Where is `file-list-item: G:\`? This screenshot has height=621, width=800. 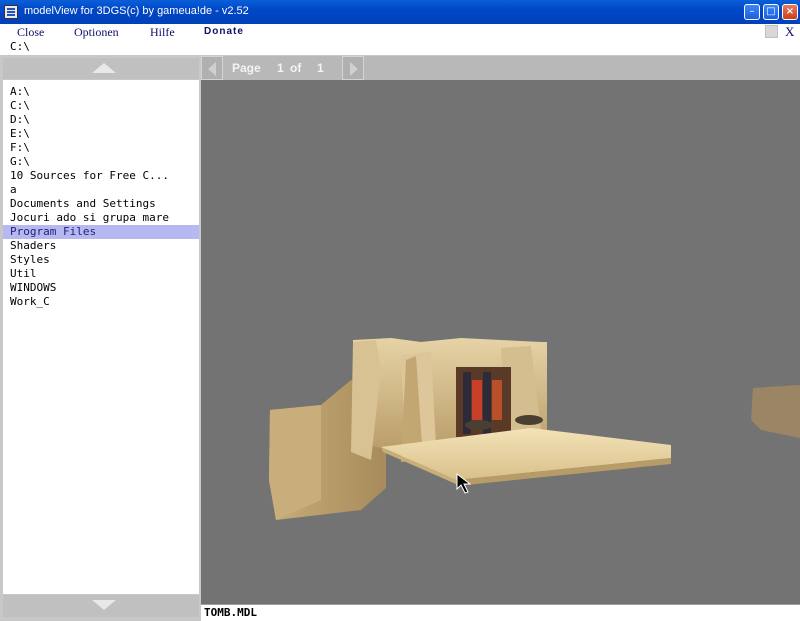 file-list-item: G:\ is located at coordinates (101, 162).